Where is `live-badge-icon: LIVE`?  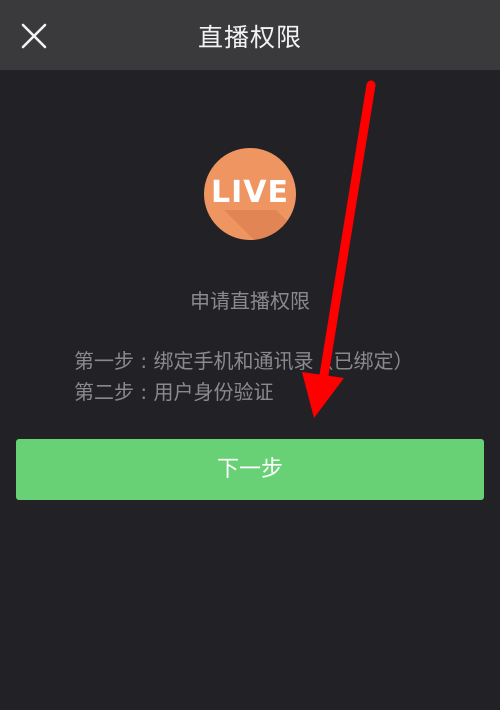 live-badge-icon: LIVE is located at coordinates (250, 194).